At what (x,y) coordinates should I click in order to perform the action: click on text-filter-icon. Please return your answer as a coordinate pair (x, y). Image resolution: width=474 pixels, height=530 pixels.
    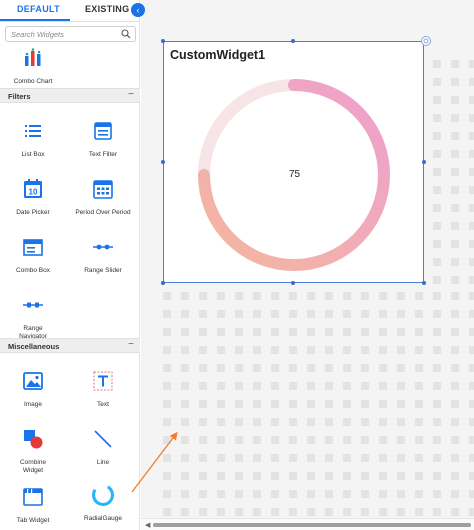
    Looking at the image, I should click on (103, 131).